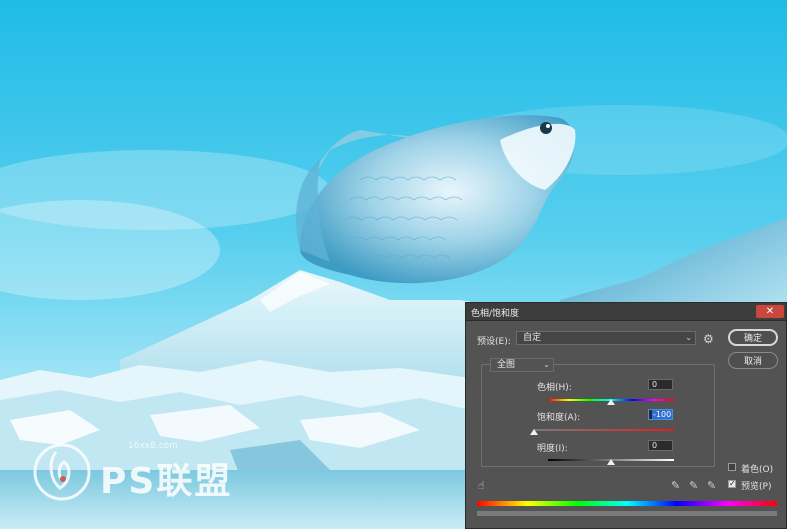  I want to click on spectrum-bar-bottom, so click(627, 513).